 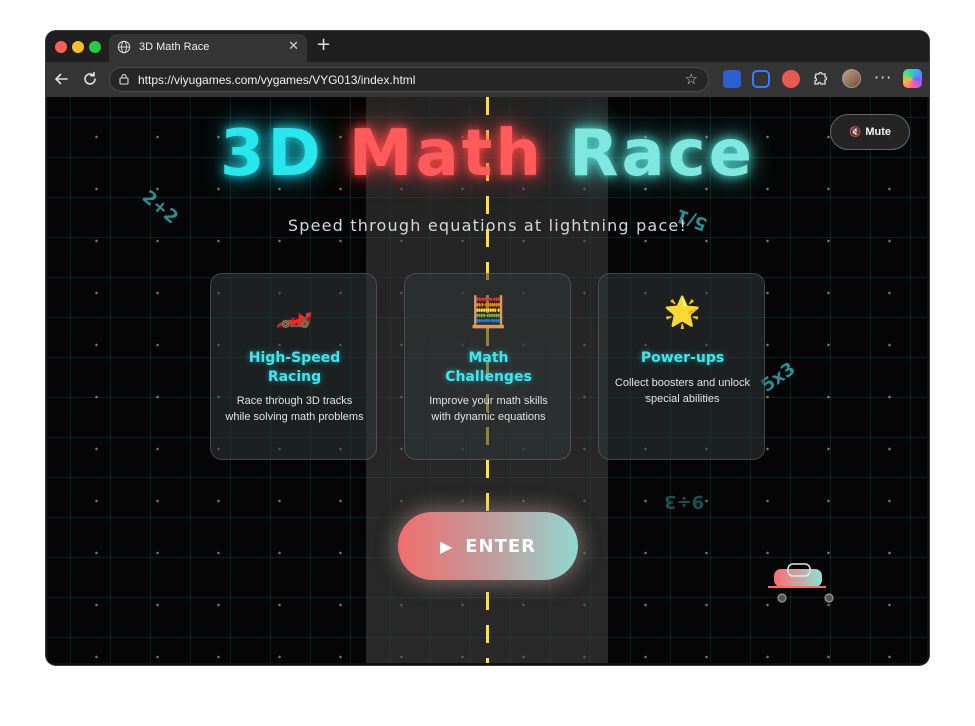 I want to click on abacus-icon: 🧮, so click(x=488, y=312).